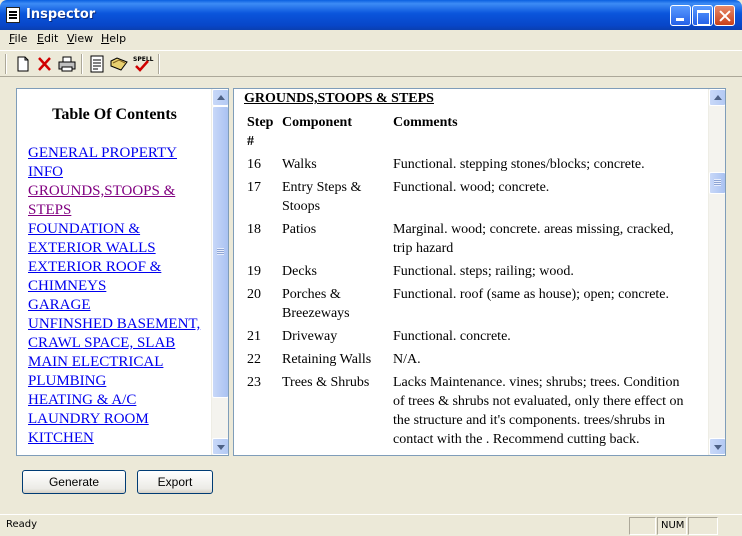 The image size is (742, 536). What do you see at coordinates (672, 526) in the screenshot?
I see `status-panel-num: NUM` at bounding box center [672, 526].